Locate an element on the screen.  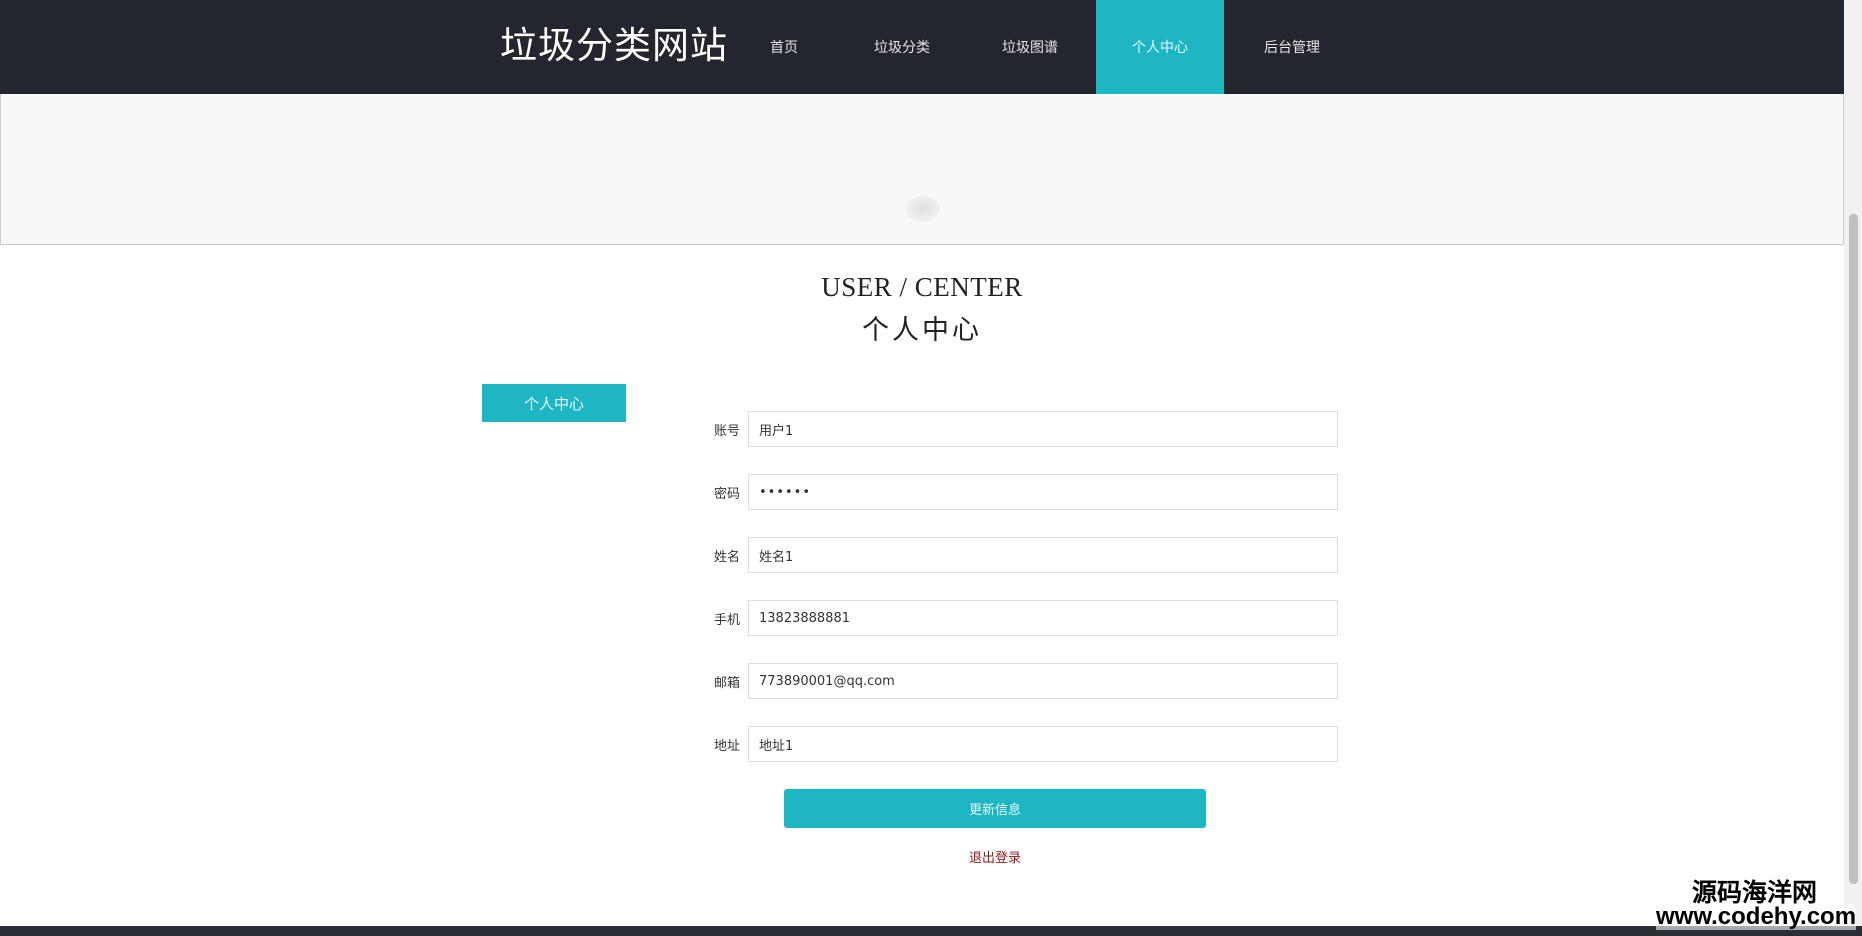
email-label: 邮箱 is located at coordinates (726, 683).